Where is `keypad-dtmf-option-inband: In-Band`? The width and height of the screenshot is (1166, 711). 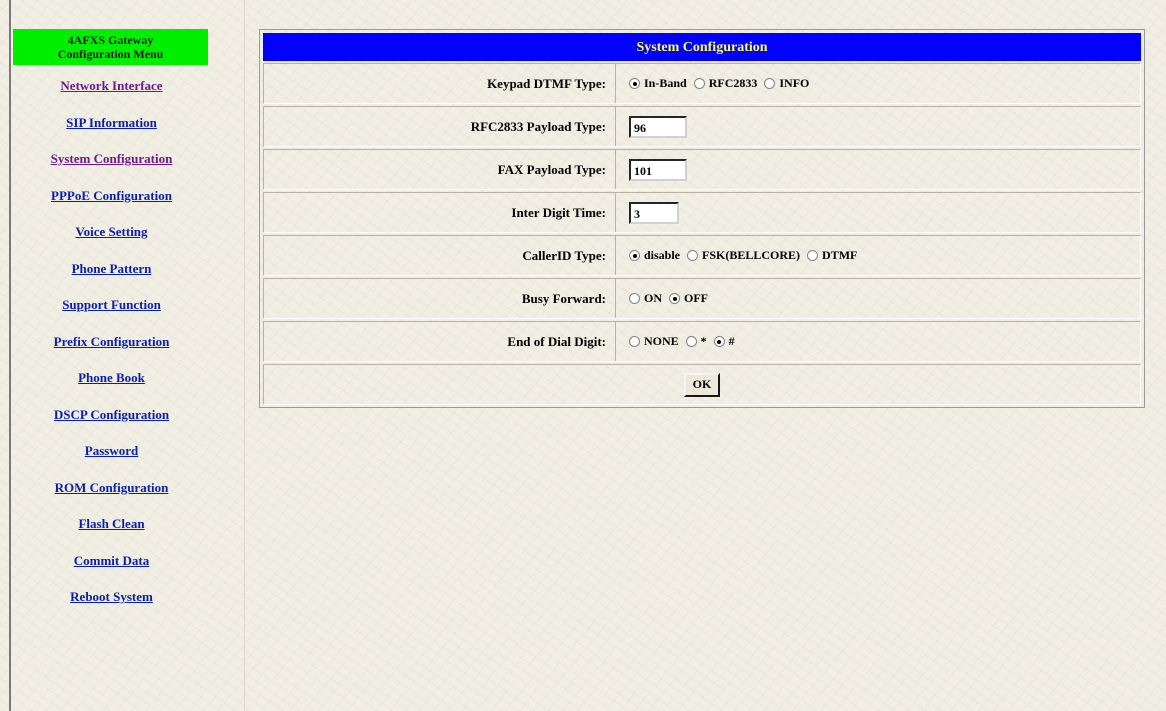 keypad-dtmf-option-inband: In-Band is located at coordinates (658, 83).